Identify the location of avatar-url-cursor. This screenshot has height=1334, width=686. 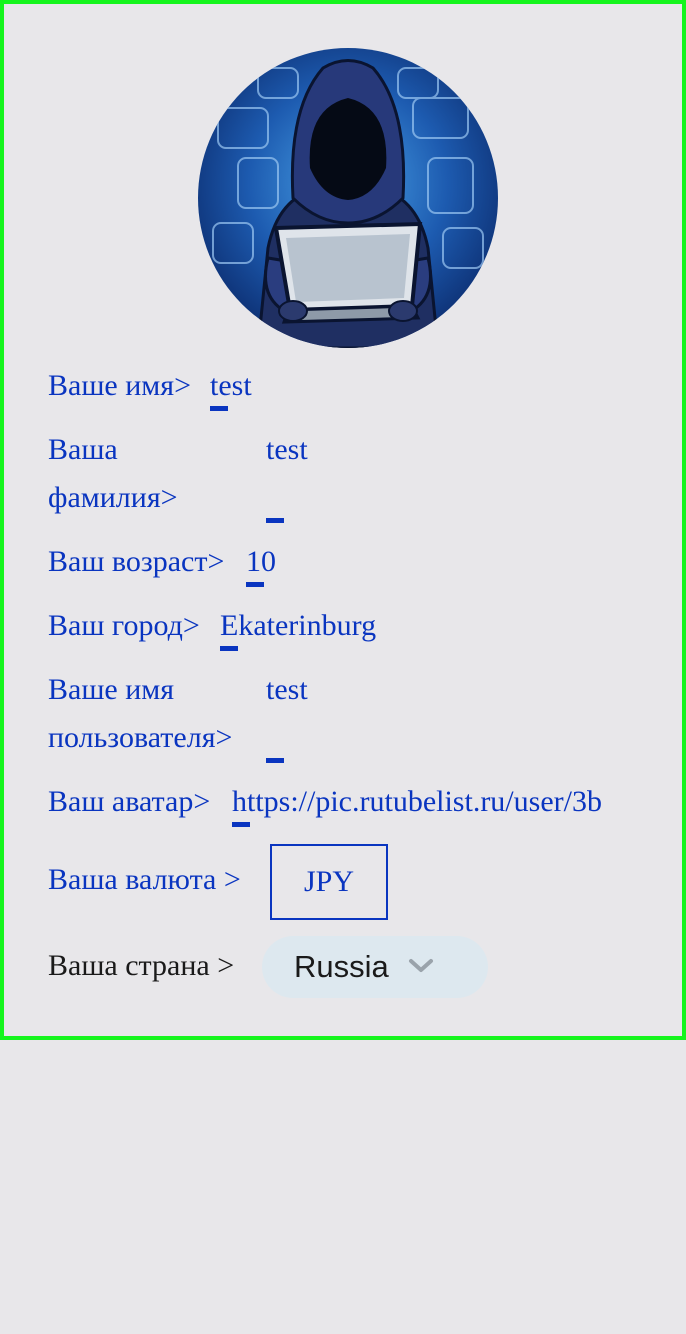
(241, 824).